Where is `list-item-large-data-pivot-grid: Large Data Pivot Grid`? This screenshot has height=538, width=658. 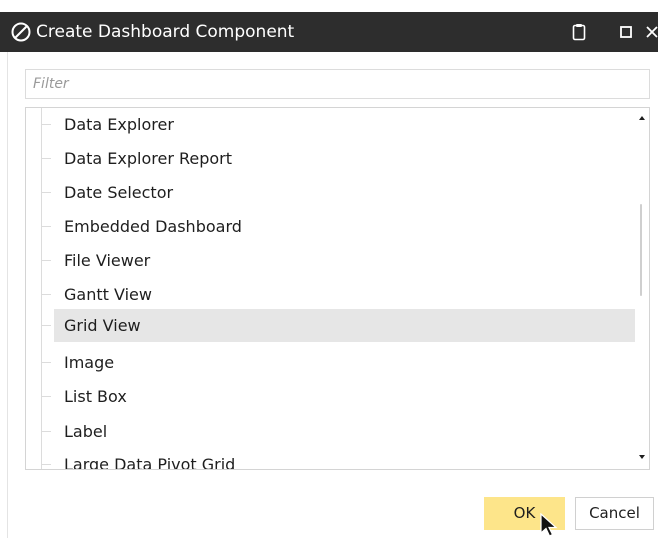
list-item-large-data-pivot-grid: Large Data Pivot Grid is located at coordinates (338, 459).